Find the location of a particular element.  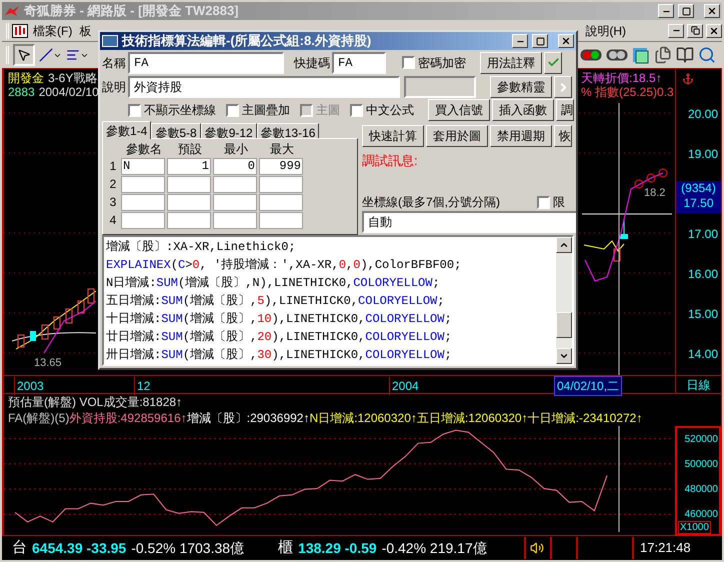

dialog-button: 禁用週期 is located at coordinates (521, 136).